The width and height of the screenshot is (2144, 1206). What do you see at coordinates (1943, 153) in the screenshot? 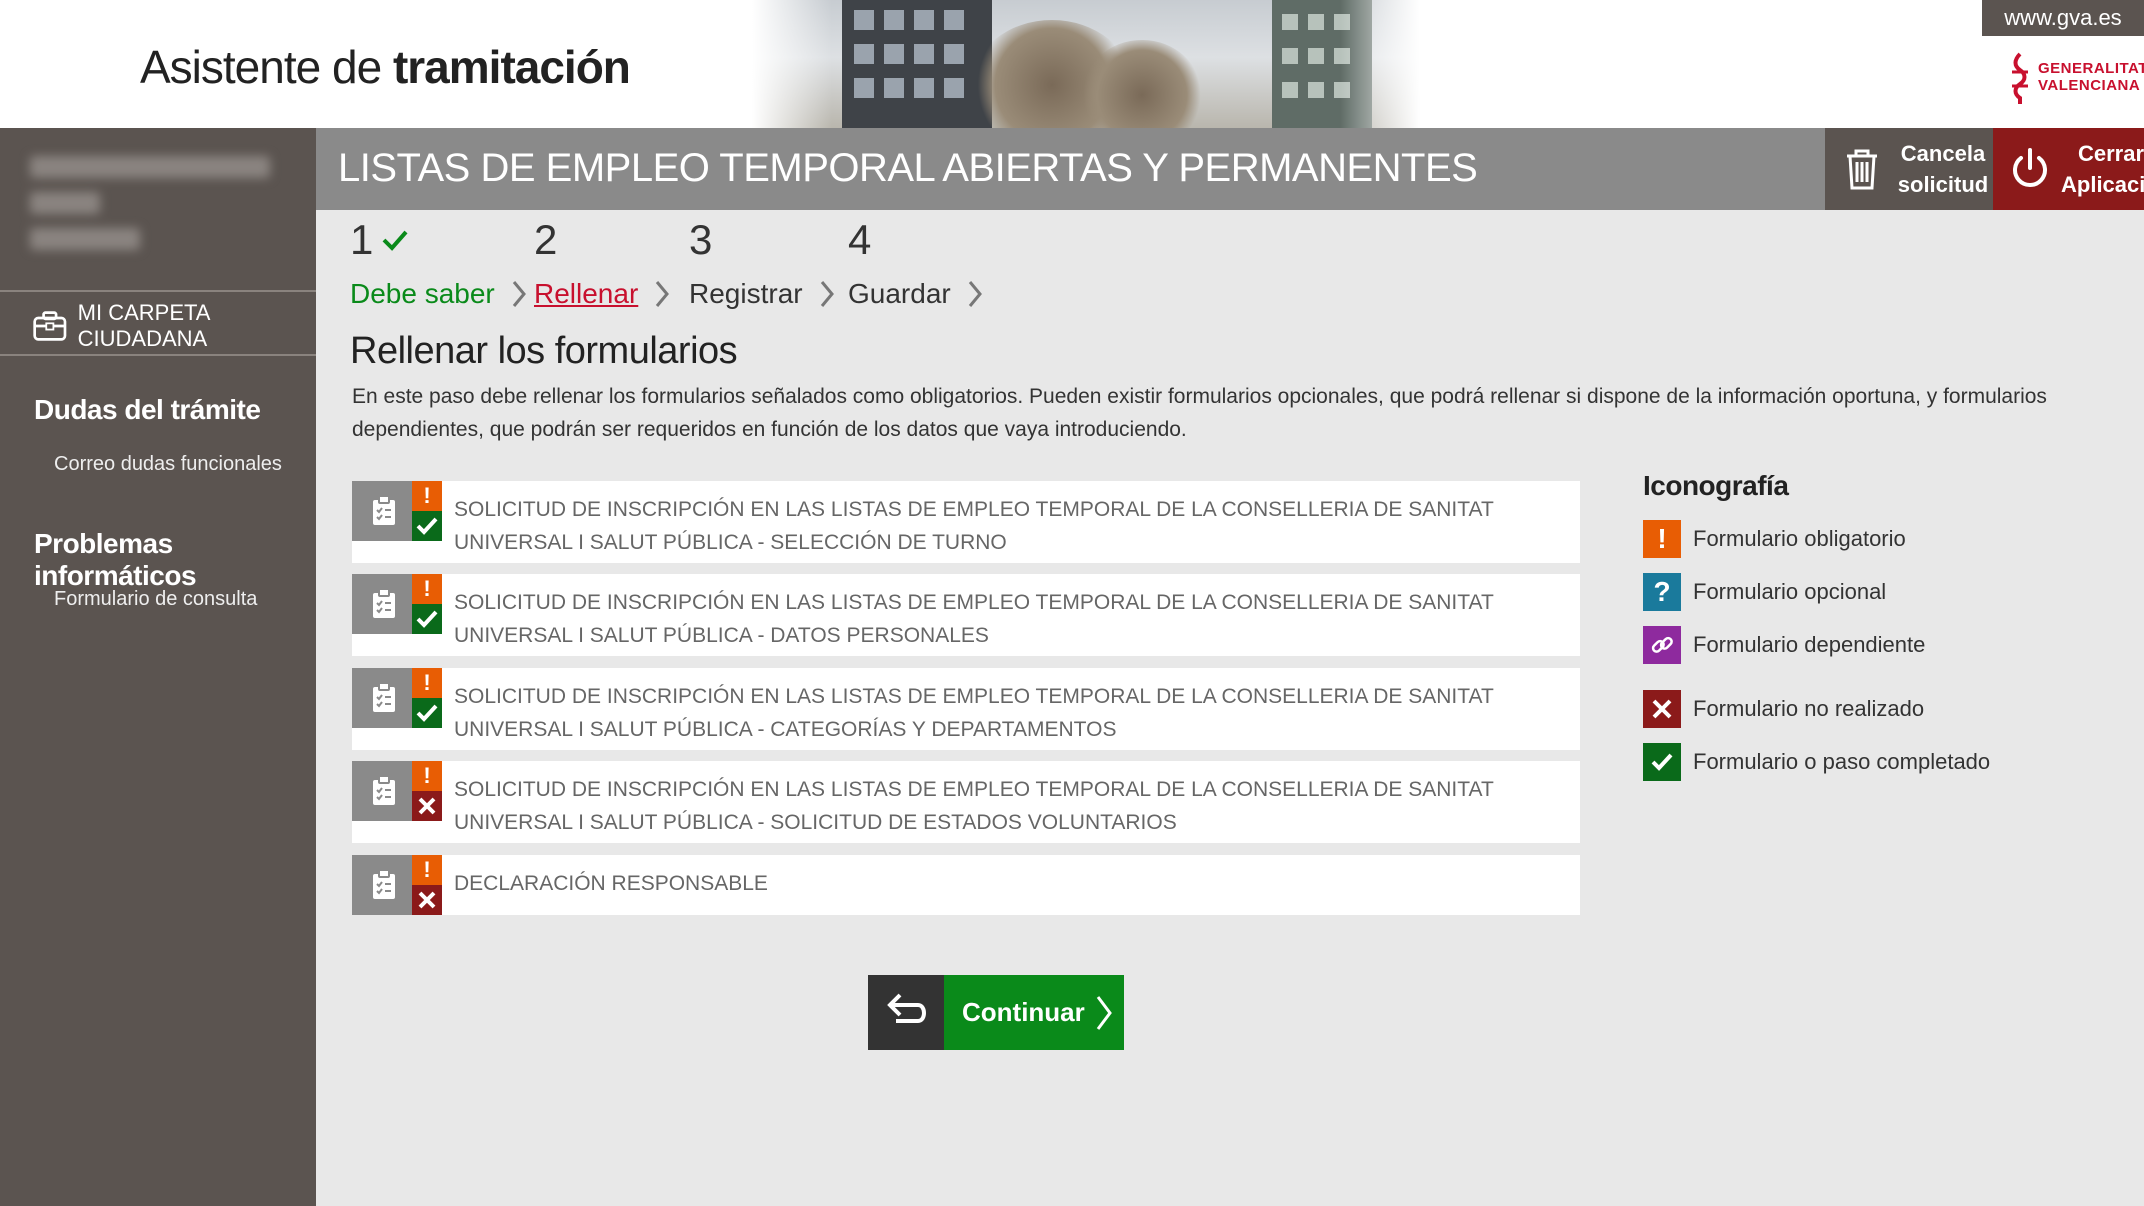
I see `cancel-label-line1: Cancela` at bounding box center [1943, 153].